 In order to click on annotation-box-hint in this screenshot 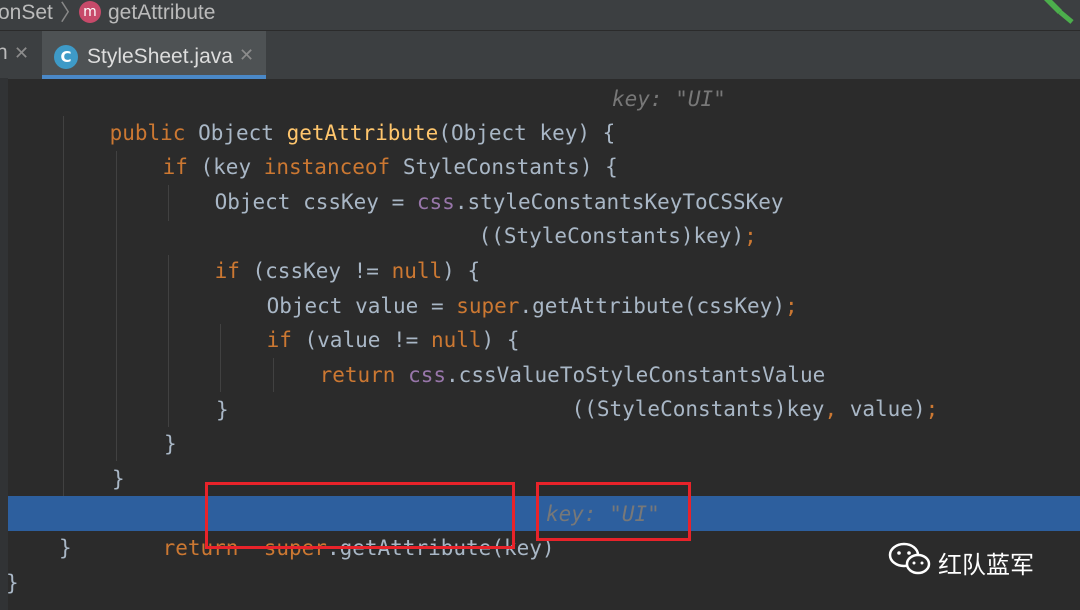, I will do `click(613, 511)`.